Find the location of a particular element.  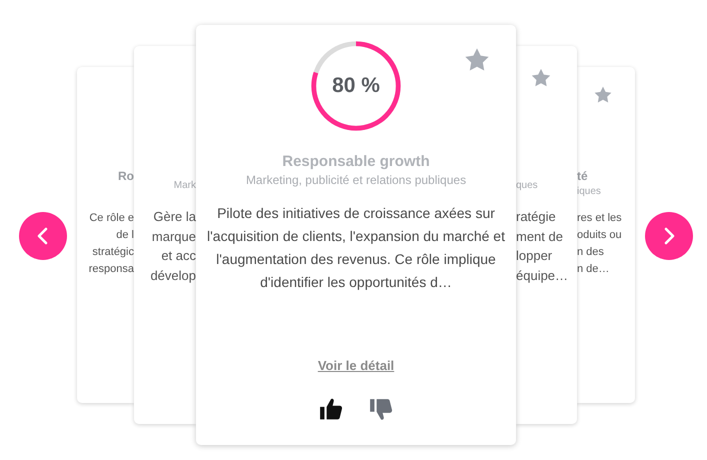

card-subtitle: iques is located at coordinates (589, 192).